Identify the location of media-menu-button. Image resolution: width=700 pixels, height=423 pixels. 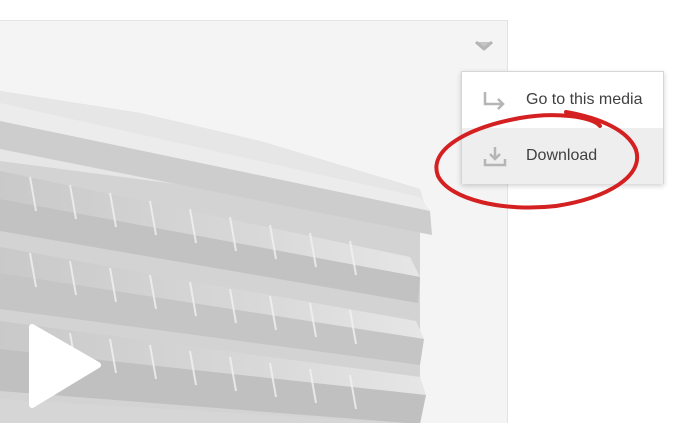
(484, 46).